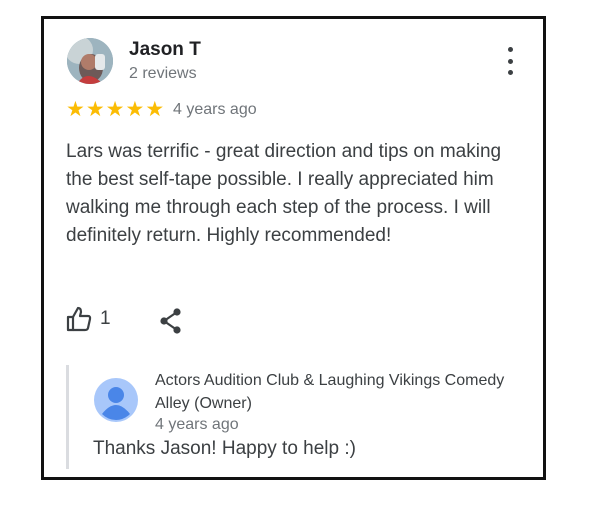 This screenshot has height=505, width=600. Describe the element at coordinates (105, 318) in the screenshot. I see `like-count: 1` at that location.